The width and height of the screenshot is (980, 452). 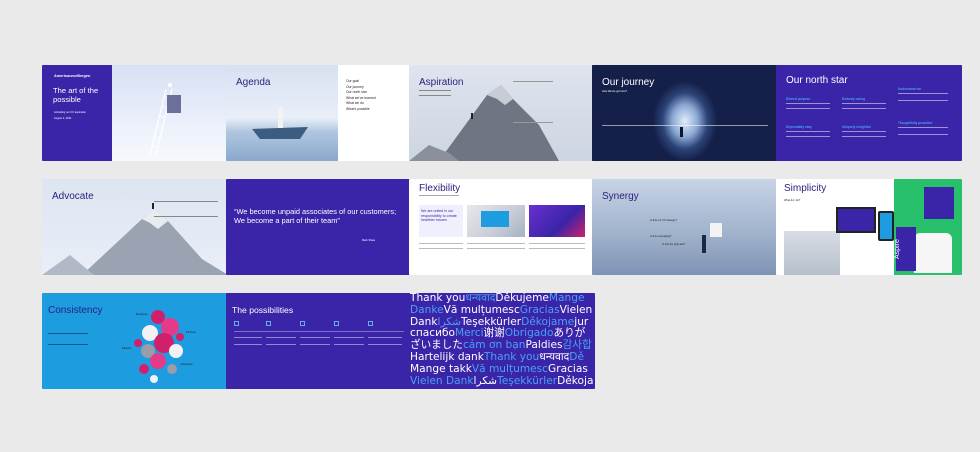 What do you see at coordinates (494, 345) in the screenshot?
I see `thank-you-word: cảm ơn bạn` at bounding box center [494, 345].